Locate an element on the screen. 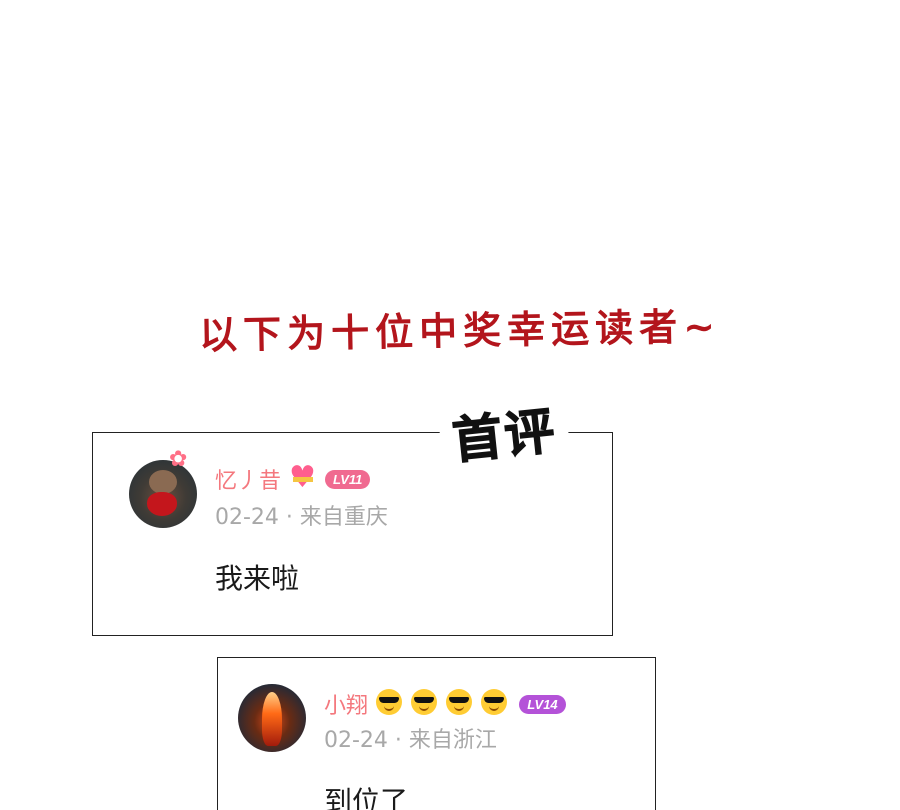  emoji-group is located at coordinates (443, 704).